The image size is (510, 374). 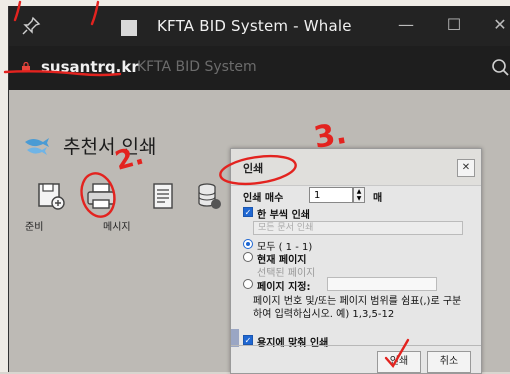 I want to click on print-confirm-button: 인쇄, so click(x=399, y=362).